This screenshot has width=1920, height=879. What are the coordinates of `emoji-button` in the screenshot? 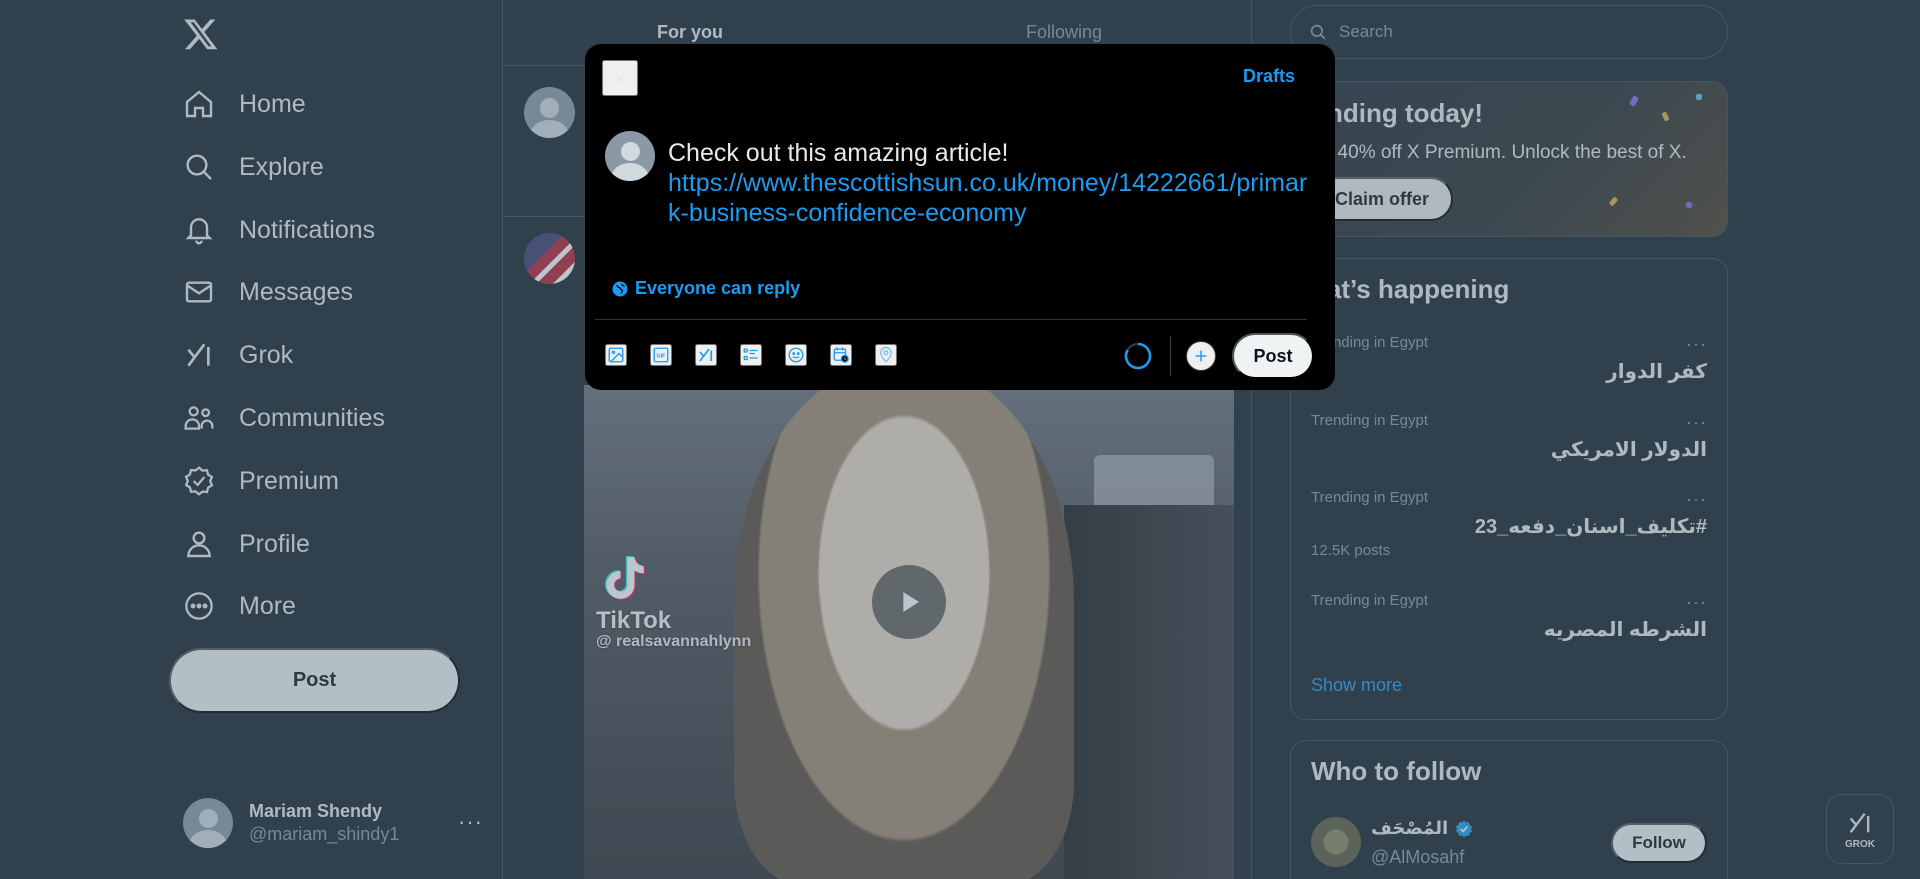 It's located at (796, 355).